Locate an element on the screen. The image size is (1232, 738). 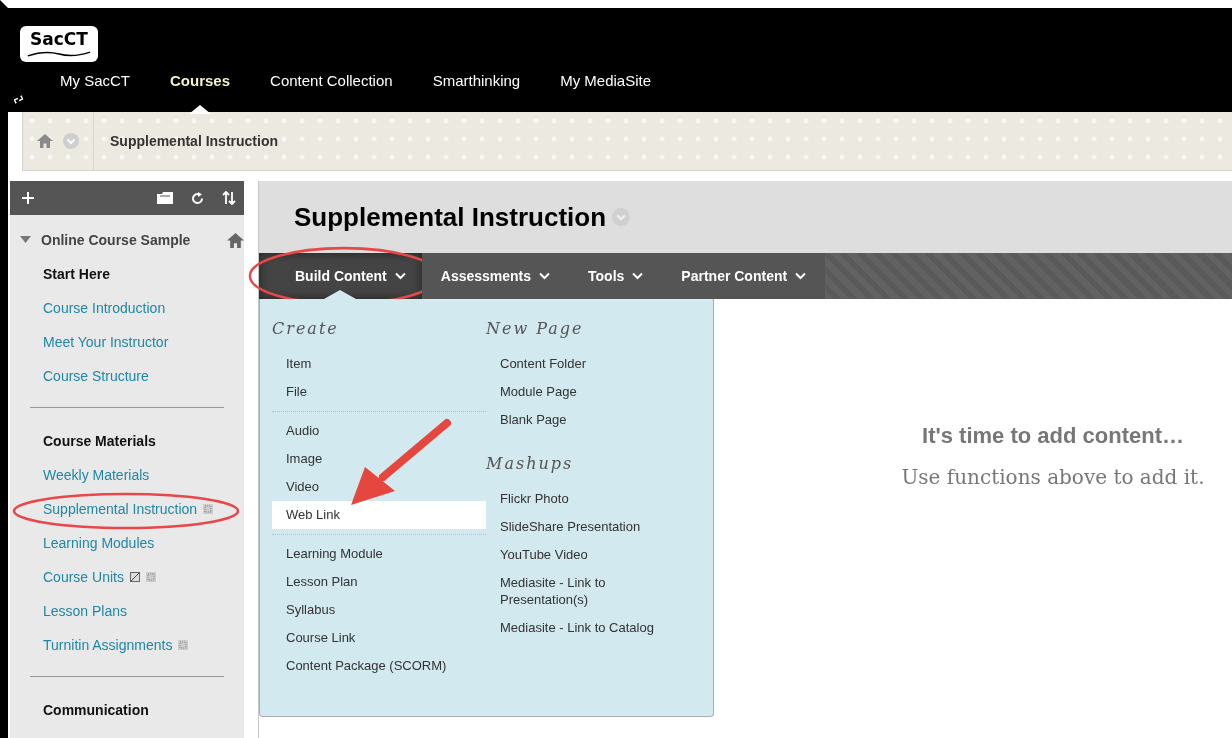
menu-item: YouTube Video is located at coordinates (585, 555).